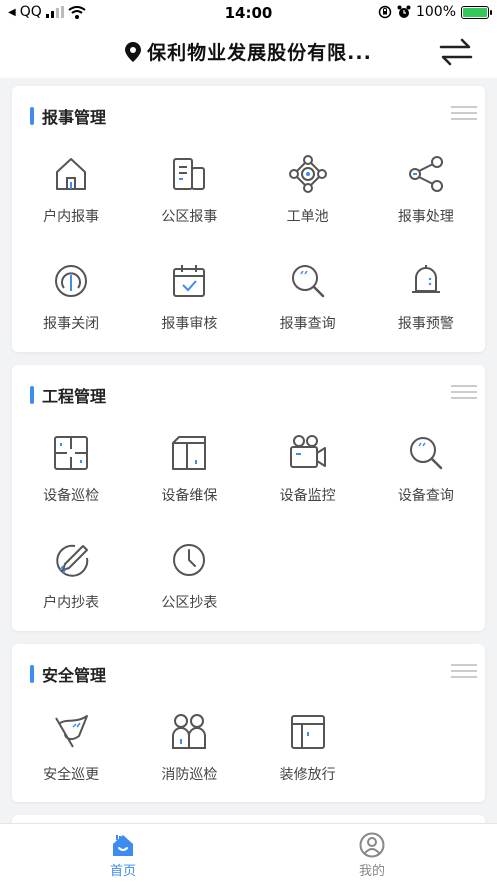 The image size is (497, 883). Describe the element at coordinates (426, 199) in the screenshot. I see `grid-item-report-handling: 报事处理` at that location.